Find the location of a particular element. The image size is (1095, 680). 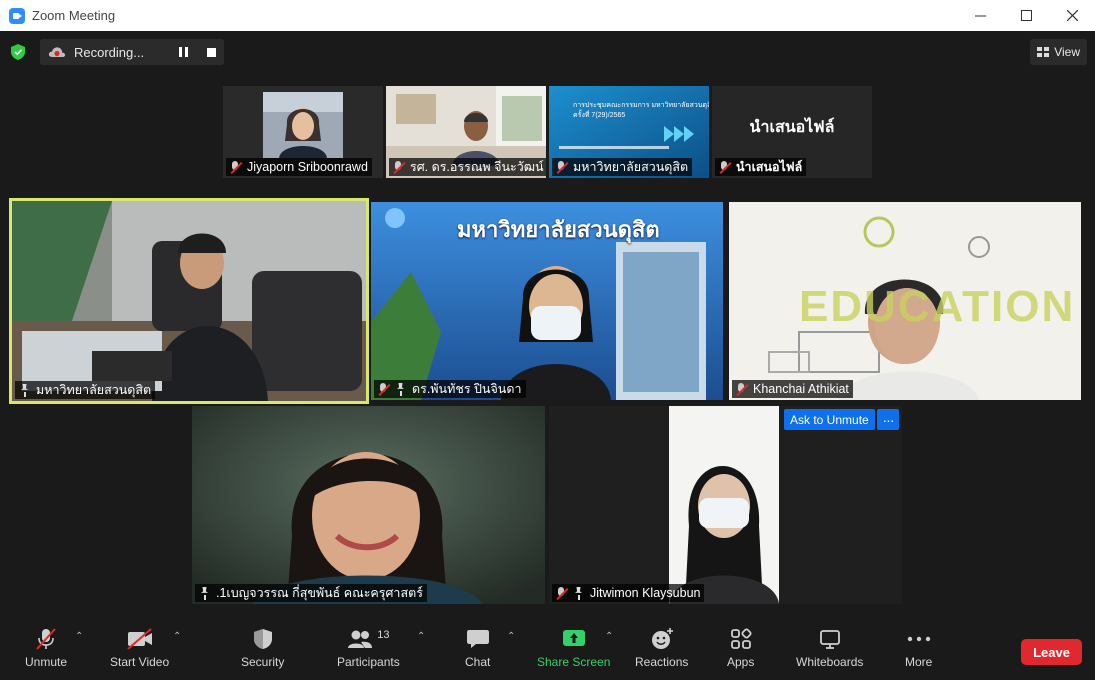

share-screen-icon is located at coordinates (574, 639).